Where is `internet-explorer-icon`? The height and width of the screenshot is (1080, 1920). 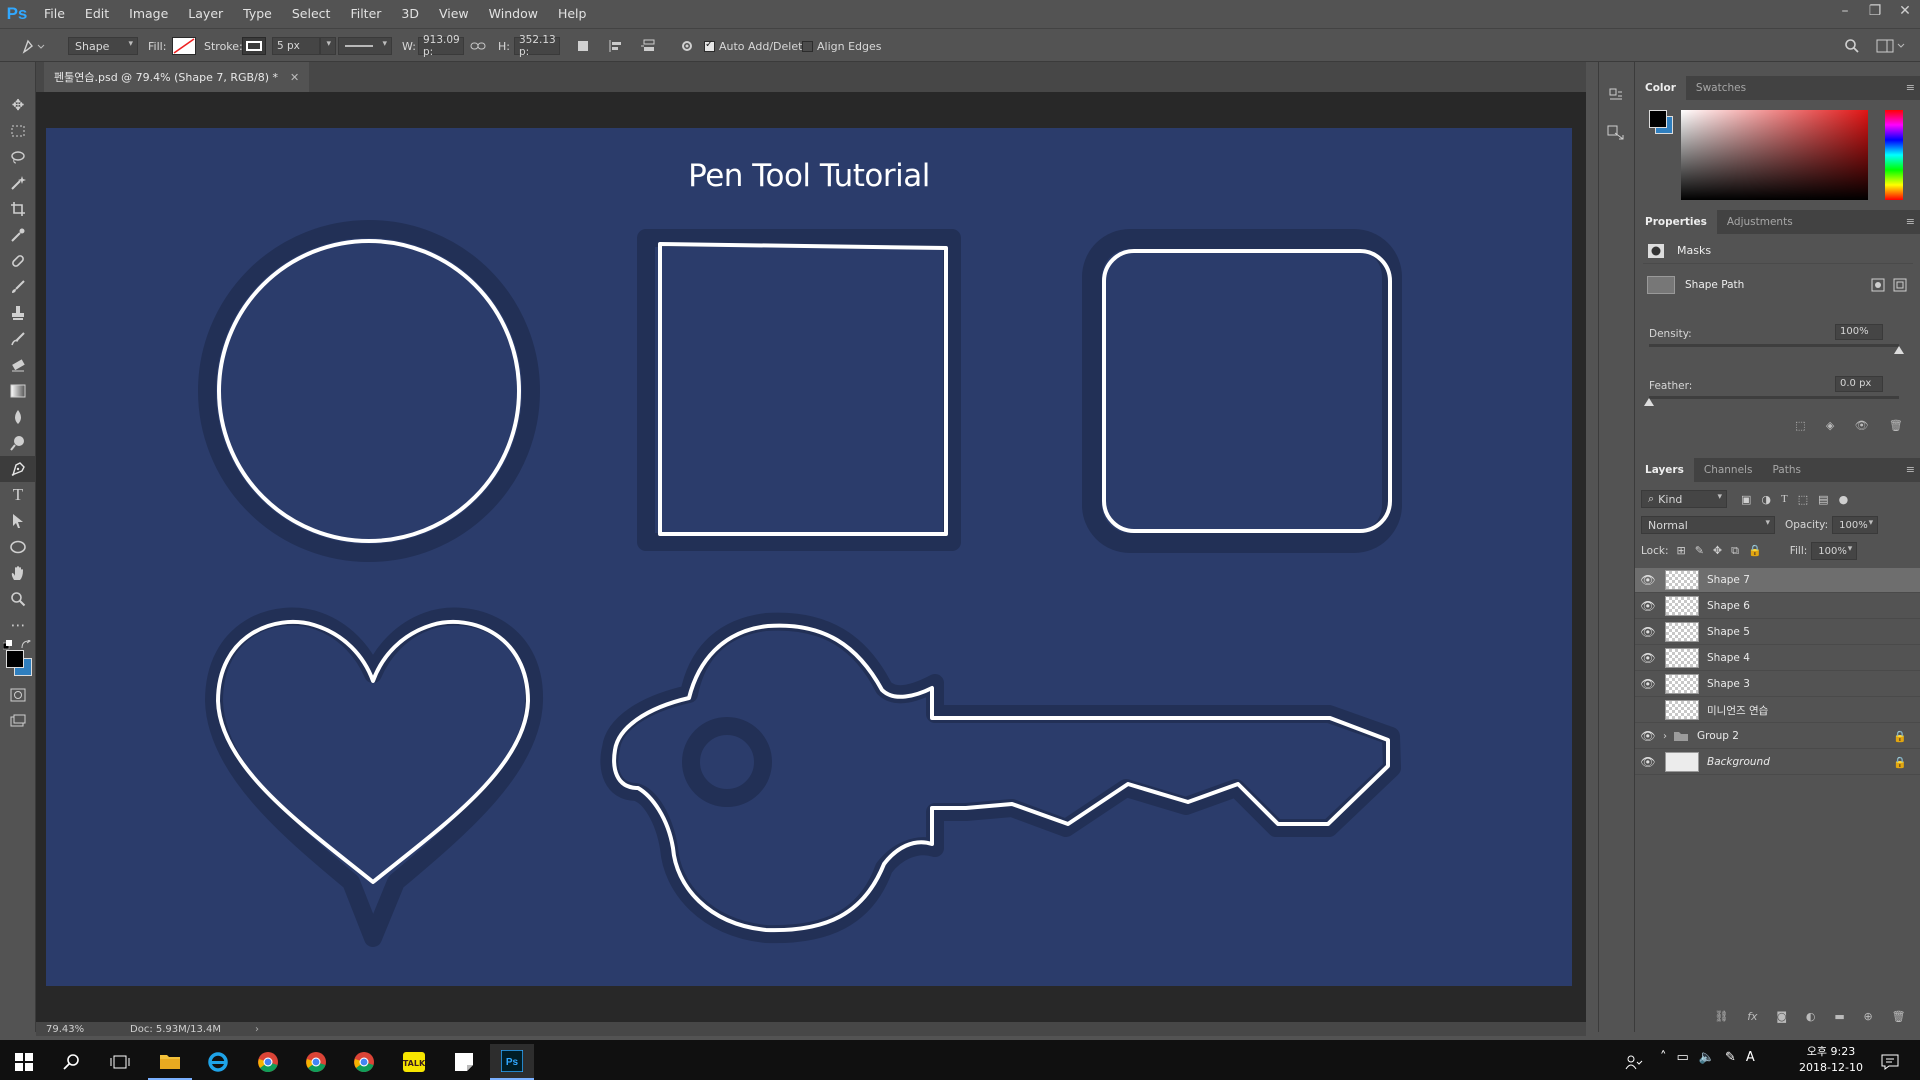
internet-explorer-icon is located at coordinates (218, 1062).